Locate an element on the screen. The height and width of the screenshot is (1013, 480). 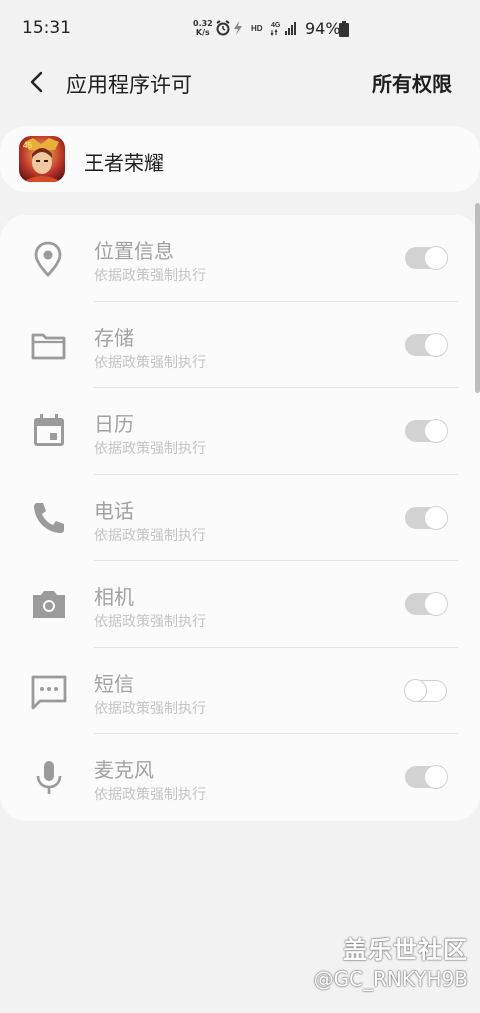
chevron-left-icon is located at coordinates (36, 82).